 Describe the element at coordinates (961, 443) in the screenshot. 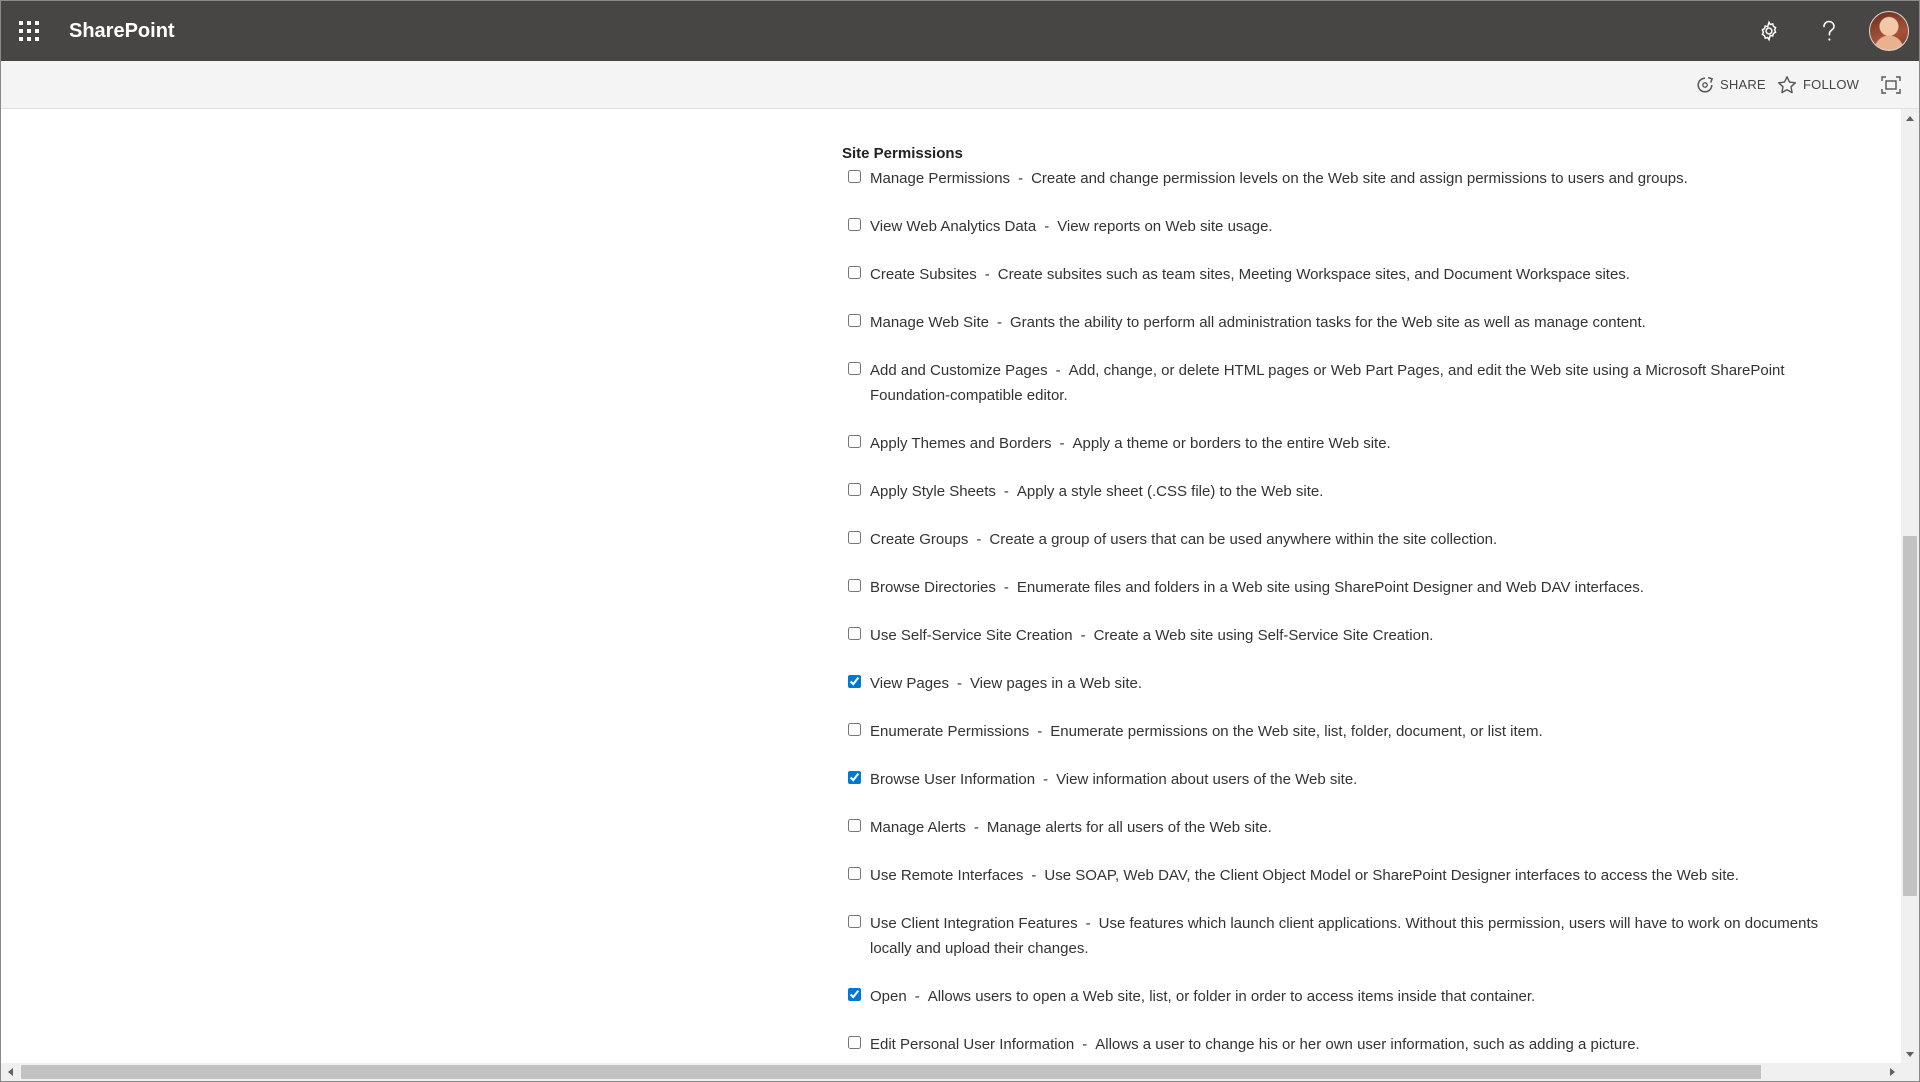

I see `permission-name: Apply Themes and Borders` at that location.